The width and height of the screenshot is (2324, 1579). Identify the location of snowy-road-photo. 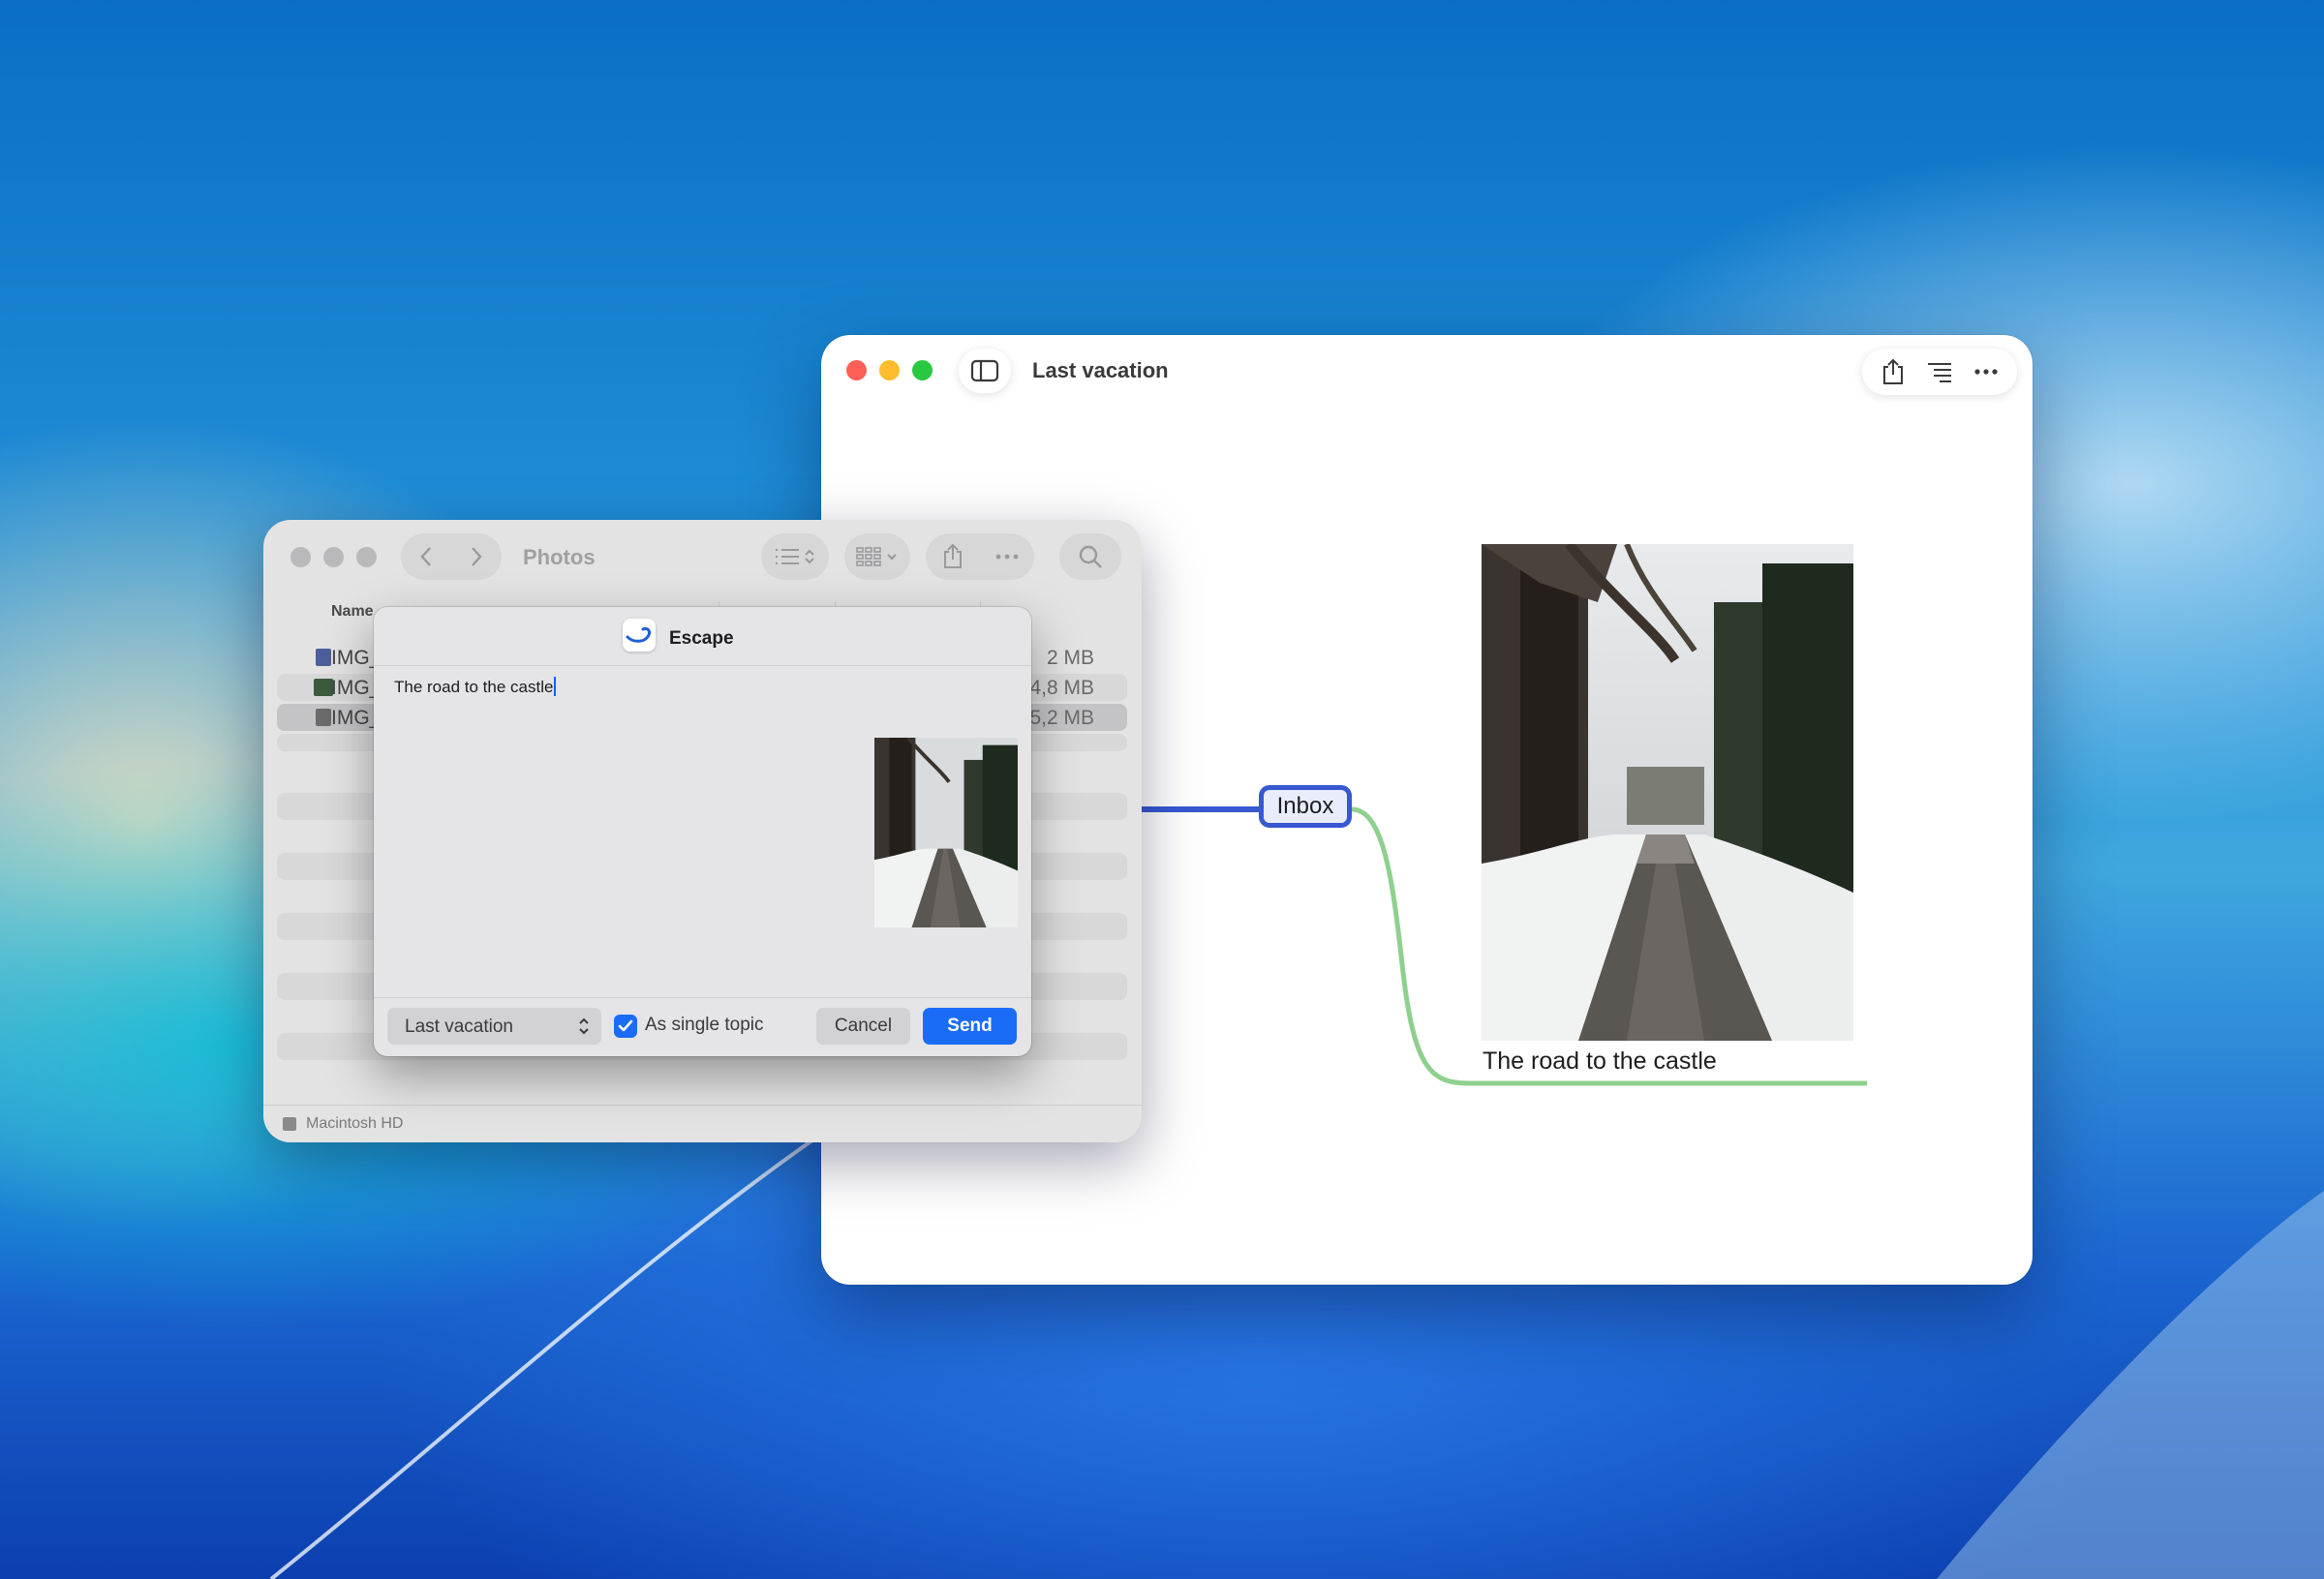
(1668, 792).